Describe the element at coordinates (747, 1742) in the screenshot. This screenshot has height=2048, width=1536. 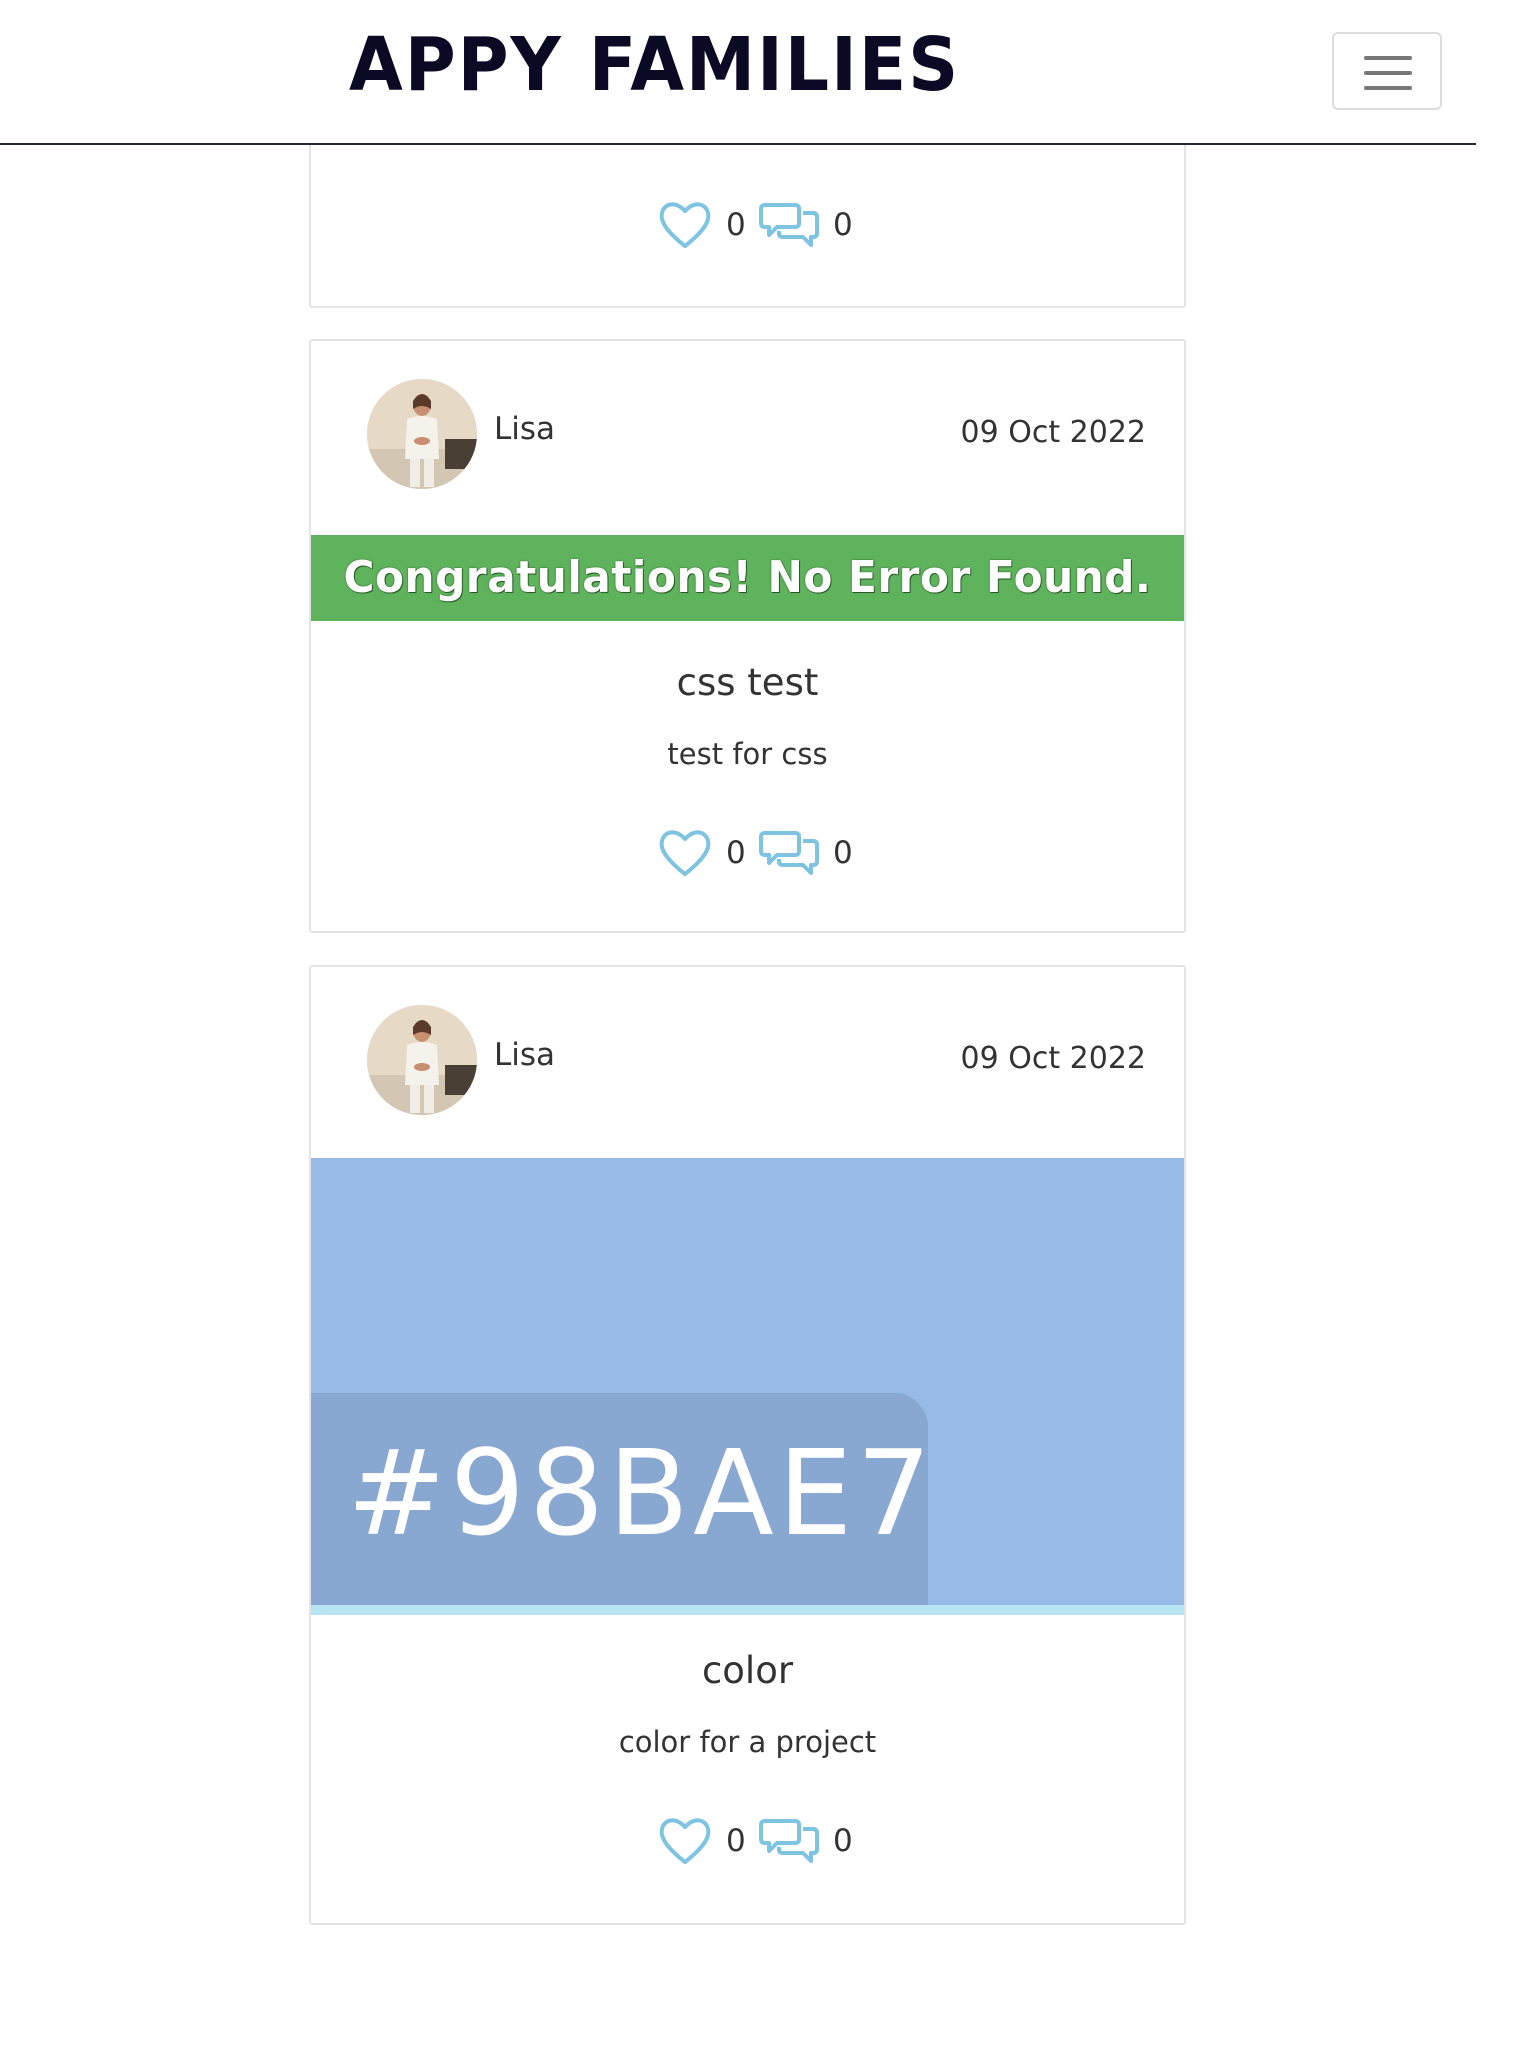
I see `post-body: color for a project` at that location.